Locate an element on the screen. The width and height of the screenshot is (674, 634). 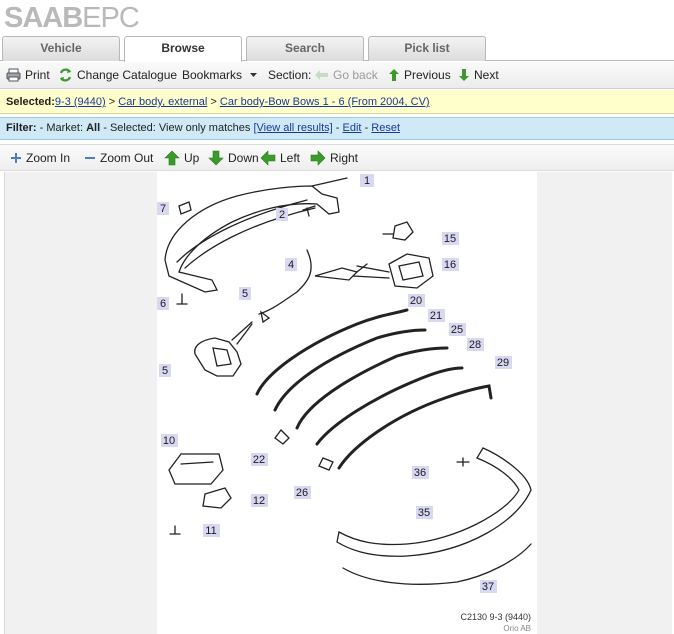
chevron-down-icon is located at coordinates (254, 74).